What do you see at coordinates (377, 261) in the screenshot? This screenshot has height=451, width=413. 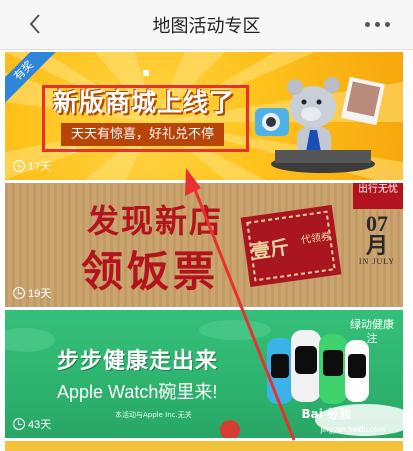 I see `date-month: IN JULY` at bounding box center [377, 261].